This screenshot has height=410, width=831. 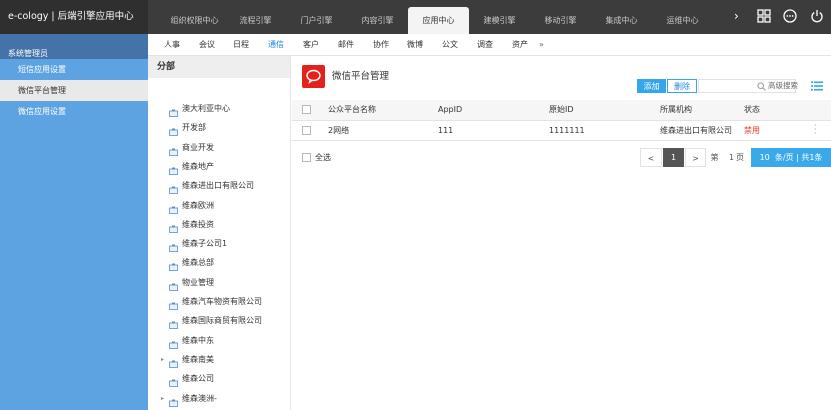 I want to click on column-header-appid: AppID, so click(x=493, y=110).